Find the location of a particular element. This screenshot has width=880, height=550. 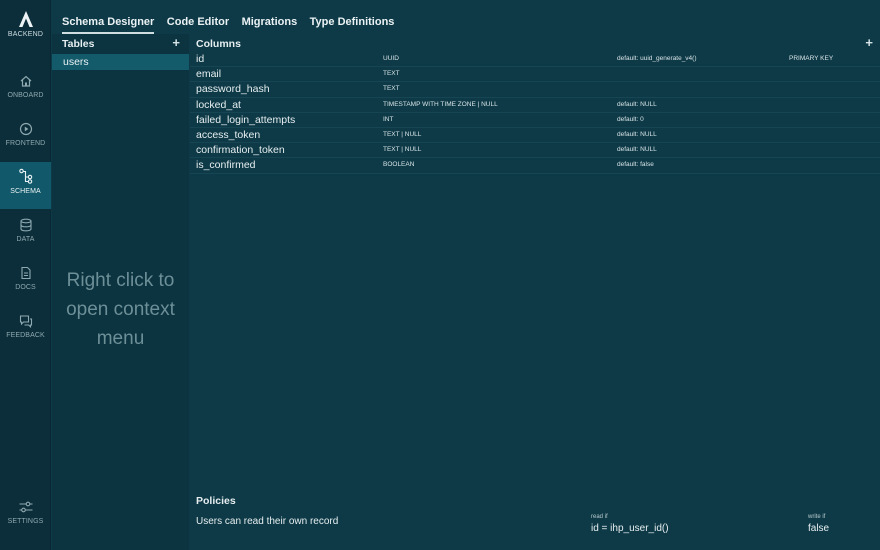

column-row: access_token TEXT | NULL default: NULL is located at coordinates (535, 136).